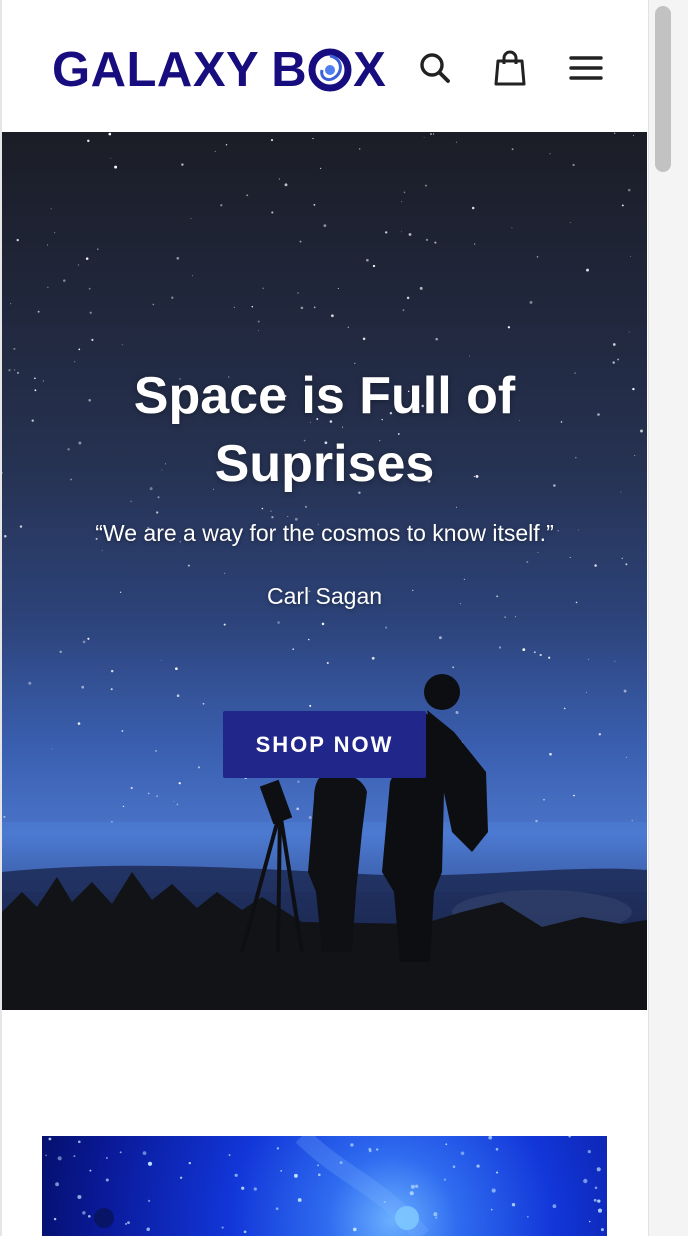 This screenshot has height=1236, width=688. I want to click on menu-button, so click(586, 68).